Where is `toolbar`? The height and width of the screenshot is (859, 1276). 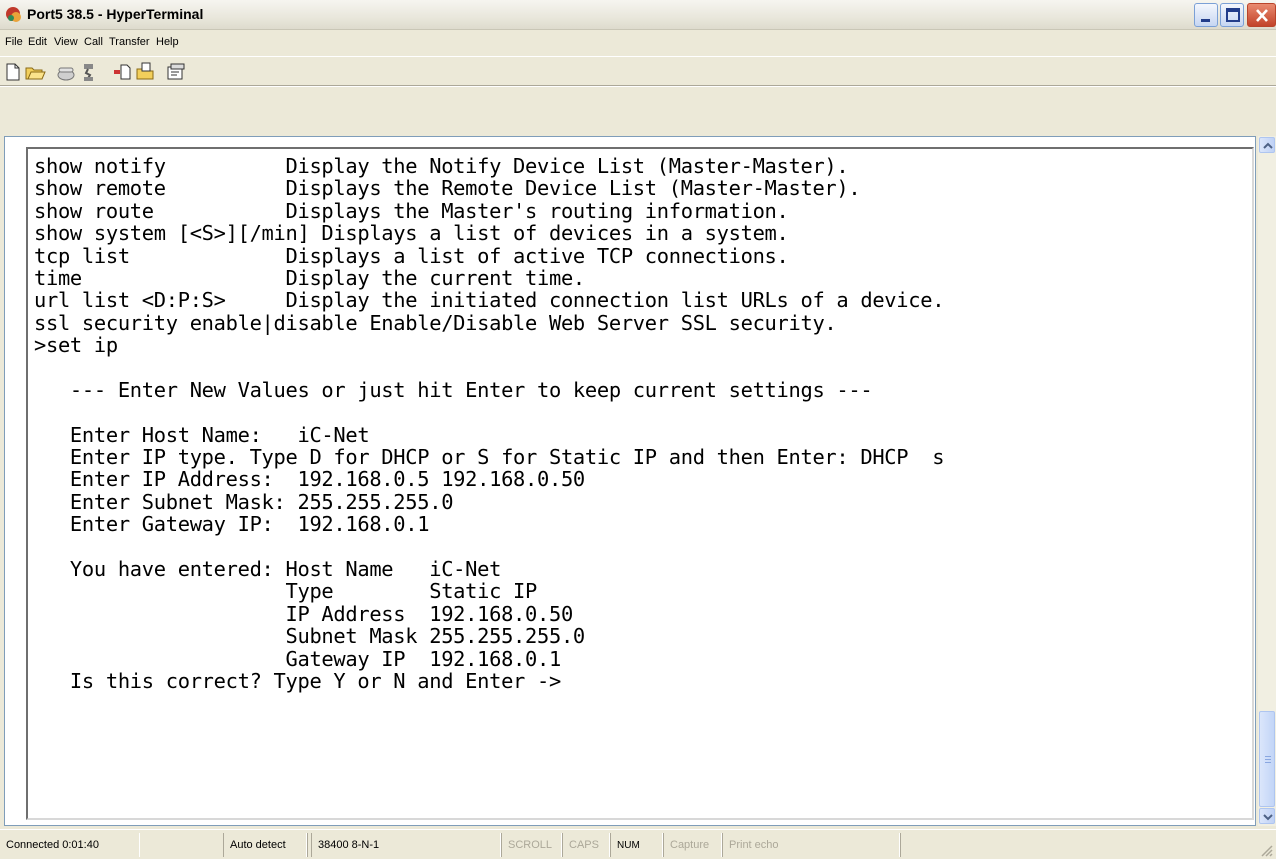 toolbar is located at coordinates (638, 71).